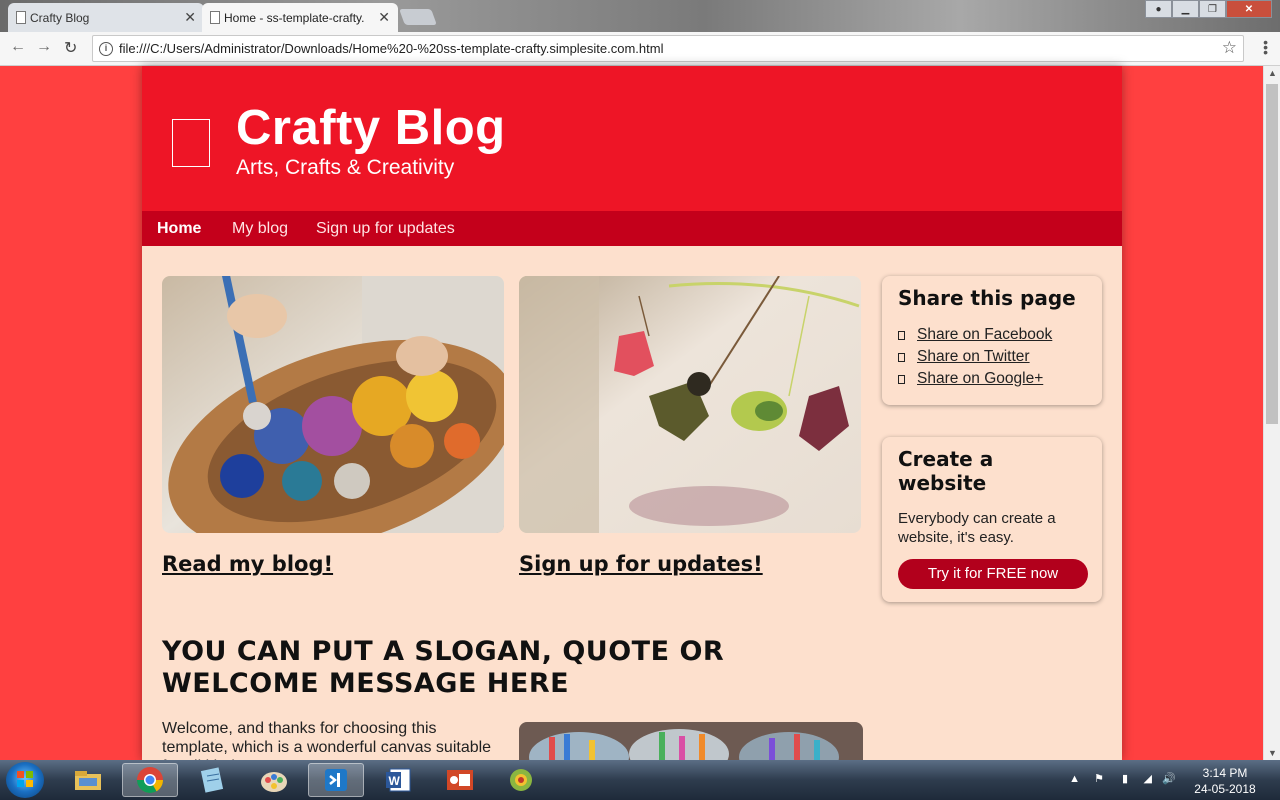 This screenshot has width=1280, height=800. I want to click on crayons-photo, so click(691, 741).